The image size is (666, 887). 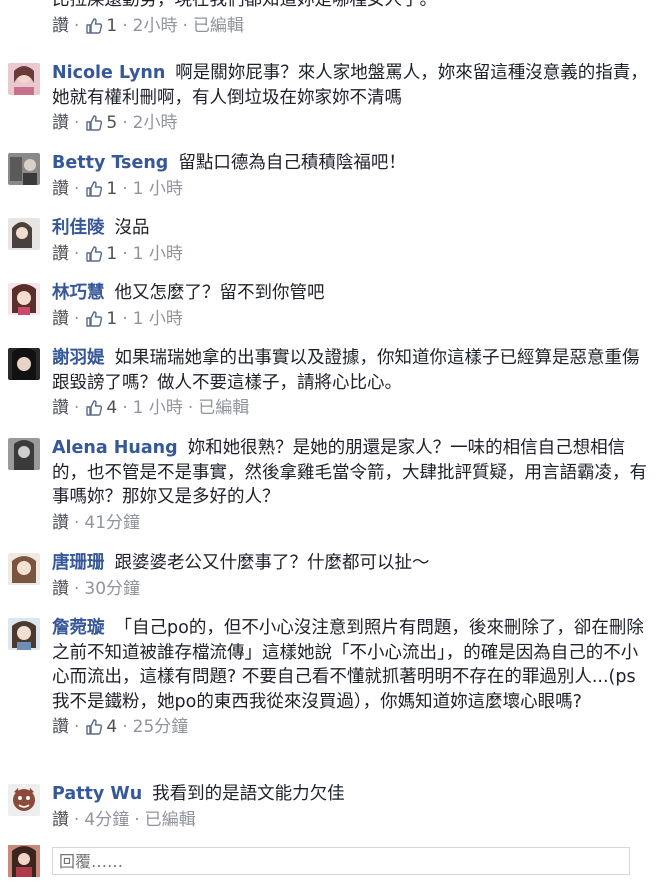 What do you see at coordinates (351, 306) in the screenshot?
I see `comment-body: 林巧慧 他又怎麼了？留不到你管吧 讚 · 1 · 1 小時` at bounding box center [351, 306].